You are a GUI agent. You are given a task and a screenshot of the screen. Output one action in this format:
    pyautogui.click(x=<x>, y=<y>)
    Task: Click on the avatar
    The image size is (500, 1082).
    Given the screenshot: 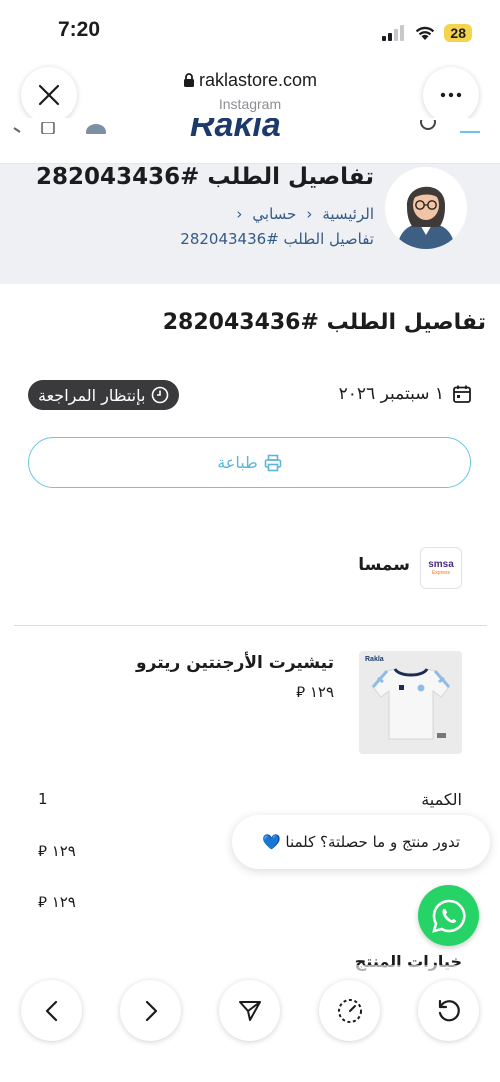 What is the action you would take?
    pyautogui.click(x=426, y=208)
    